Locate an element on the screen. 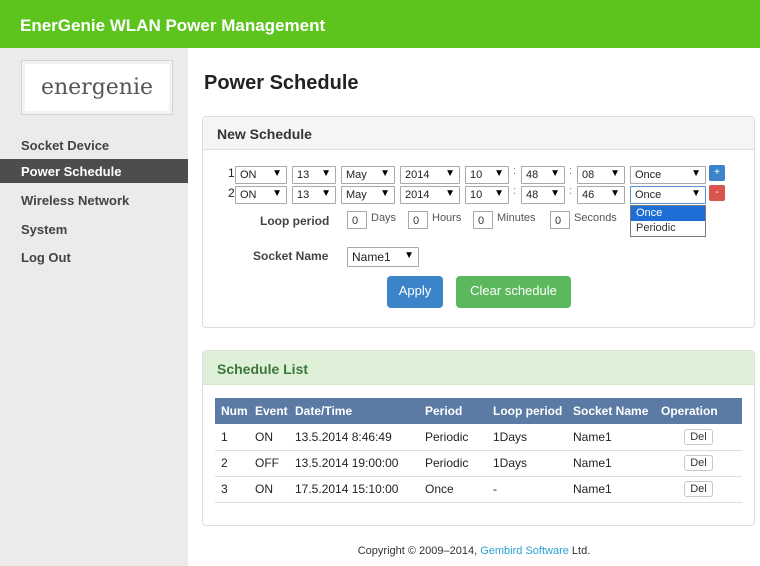 This screenshot has width=760, height=566. period-value: Once is located at coordinates (648, 195).